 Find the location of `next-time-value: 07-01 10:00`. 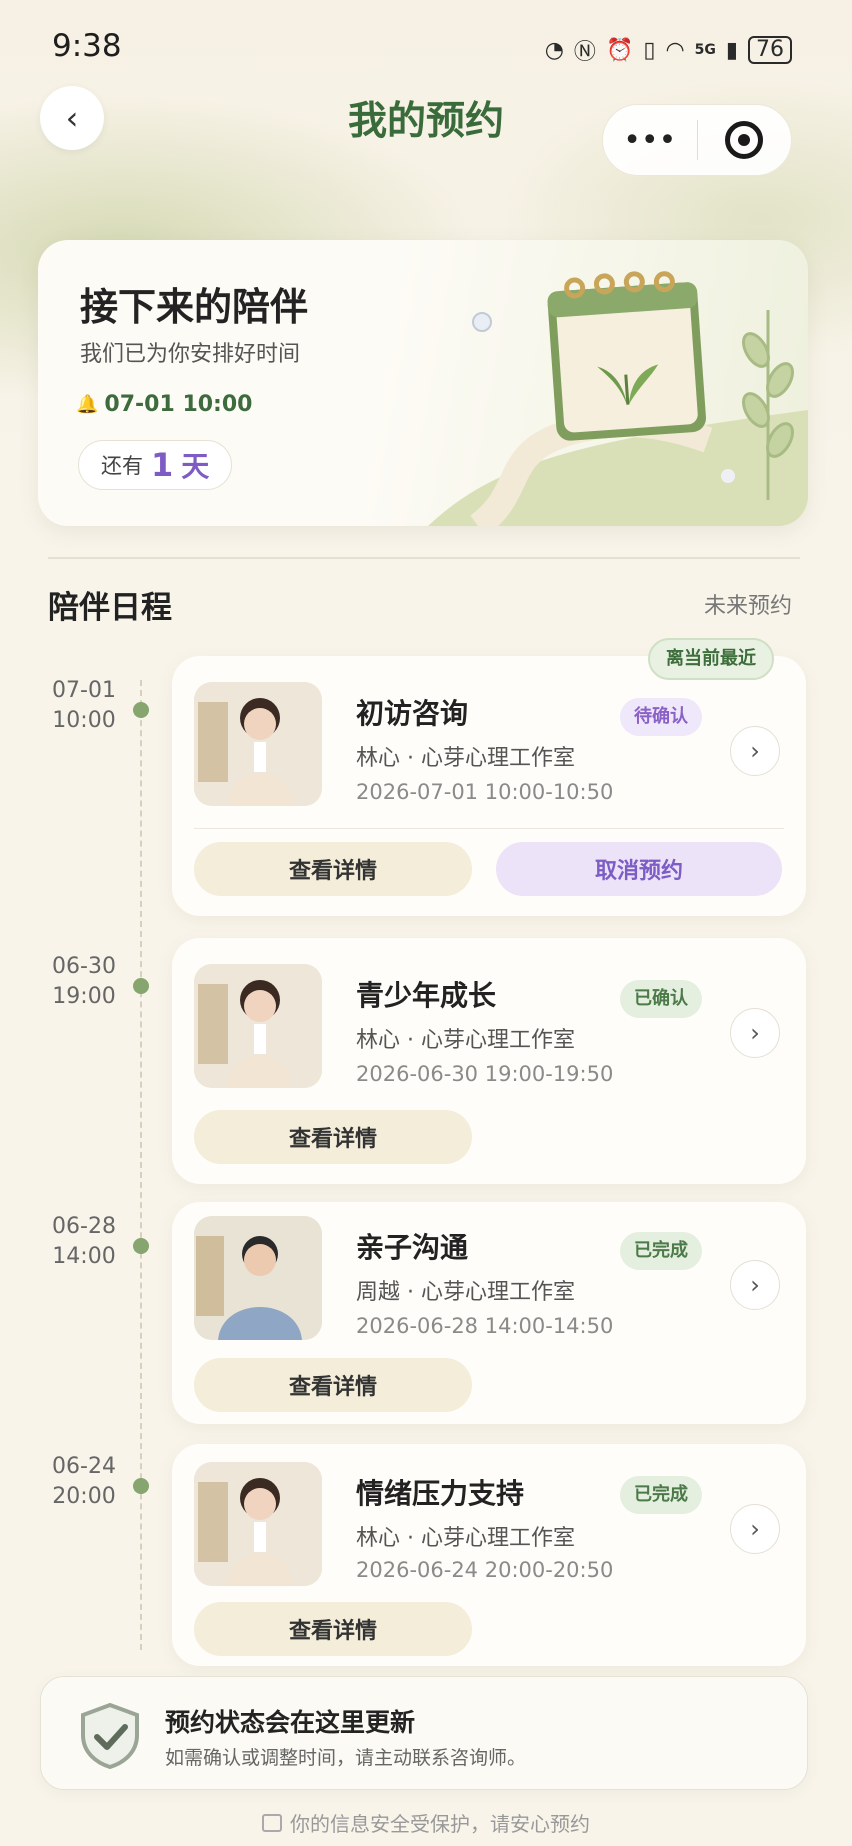

next-time-value: 07-01 10:00 is located at coordinates (178, 404).